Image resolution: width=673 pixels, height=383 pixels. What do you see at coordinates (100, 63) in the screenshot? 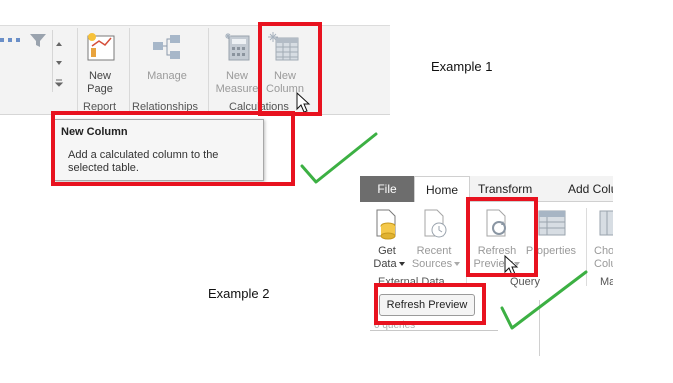
I see `new-page-button: New Page` at bounding box center [100, 63].